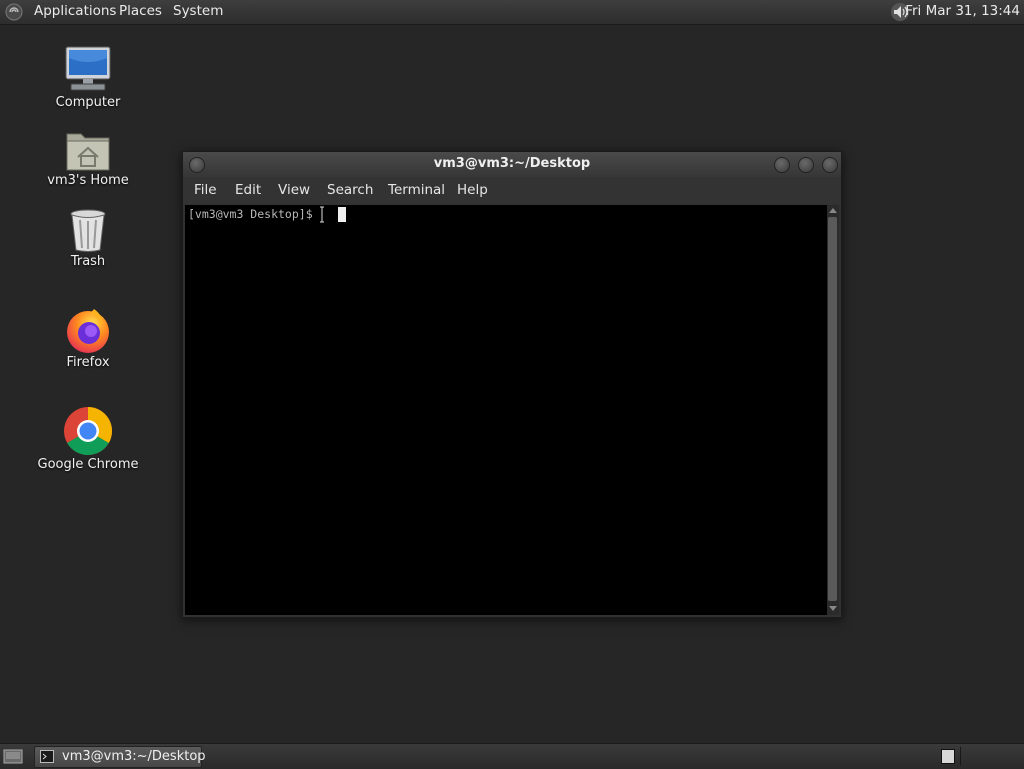  What do you see at coordinates (88, 431) in the screenshot?
I see `chrome-icon` at bounding box center [88, 431].